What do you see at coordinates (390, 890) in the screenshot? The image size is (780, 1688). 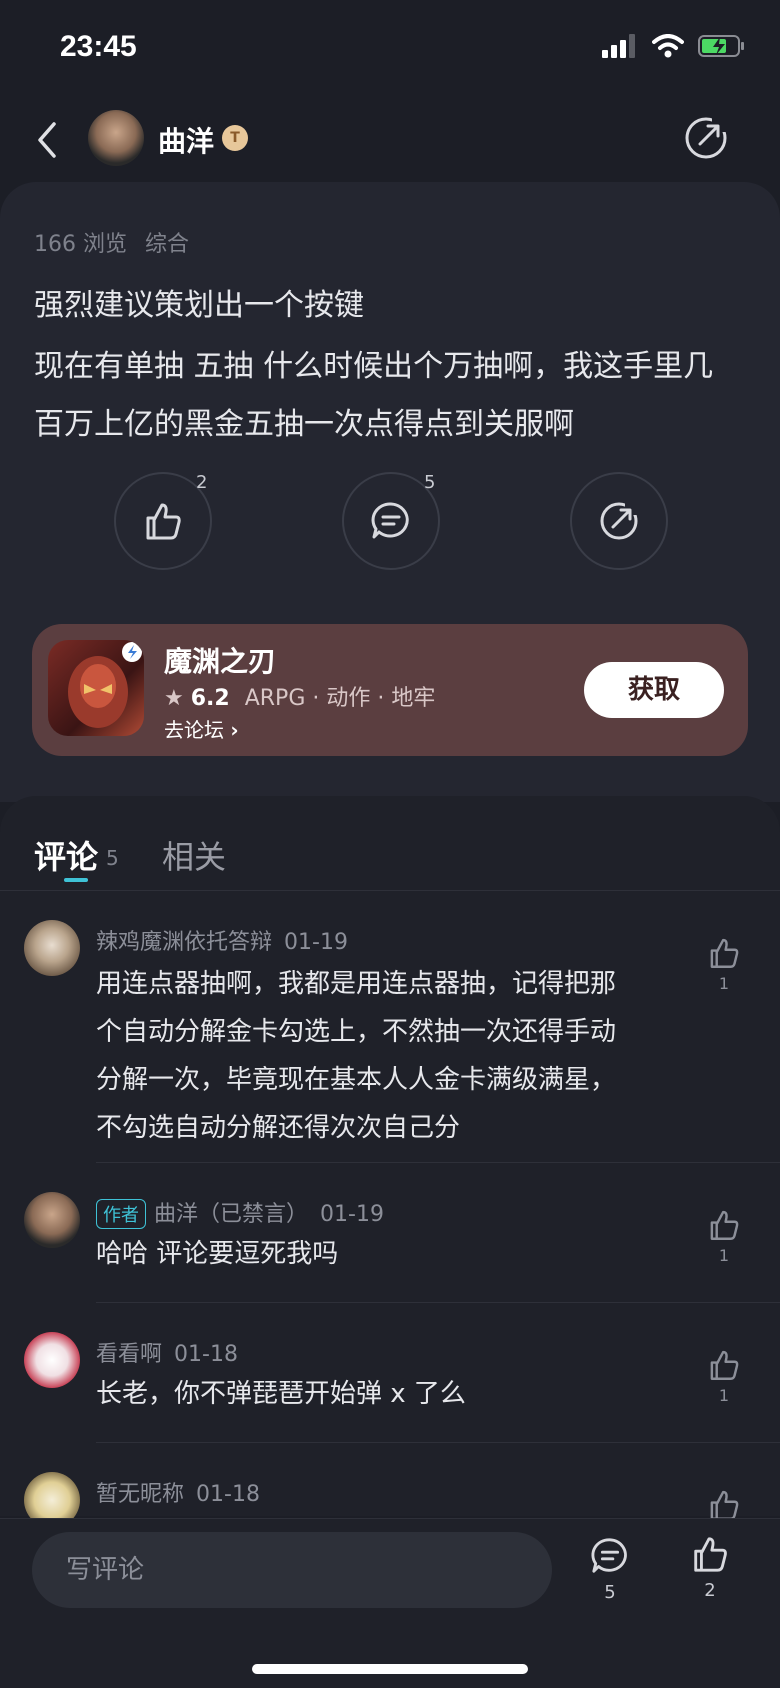 I see `tabs-divider` at bounding box center [390, 890].